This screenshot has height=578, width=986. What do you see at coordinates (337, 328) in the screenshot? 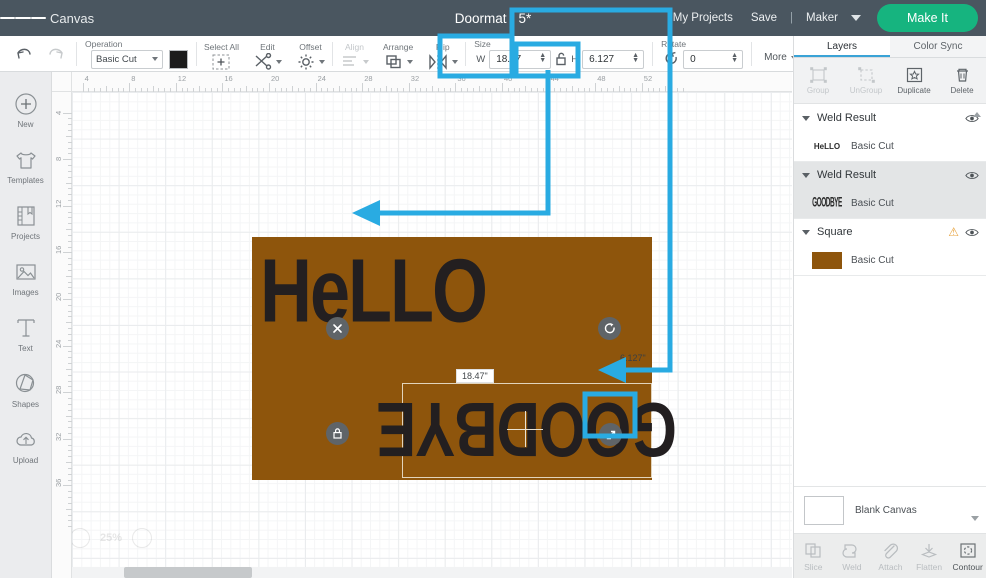
I see `delete-handle` at bounding box center [337, 328].